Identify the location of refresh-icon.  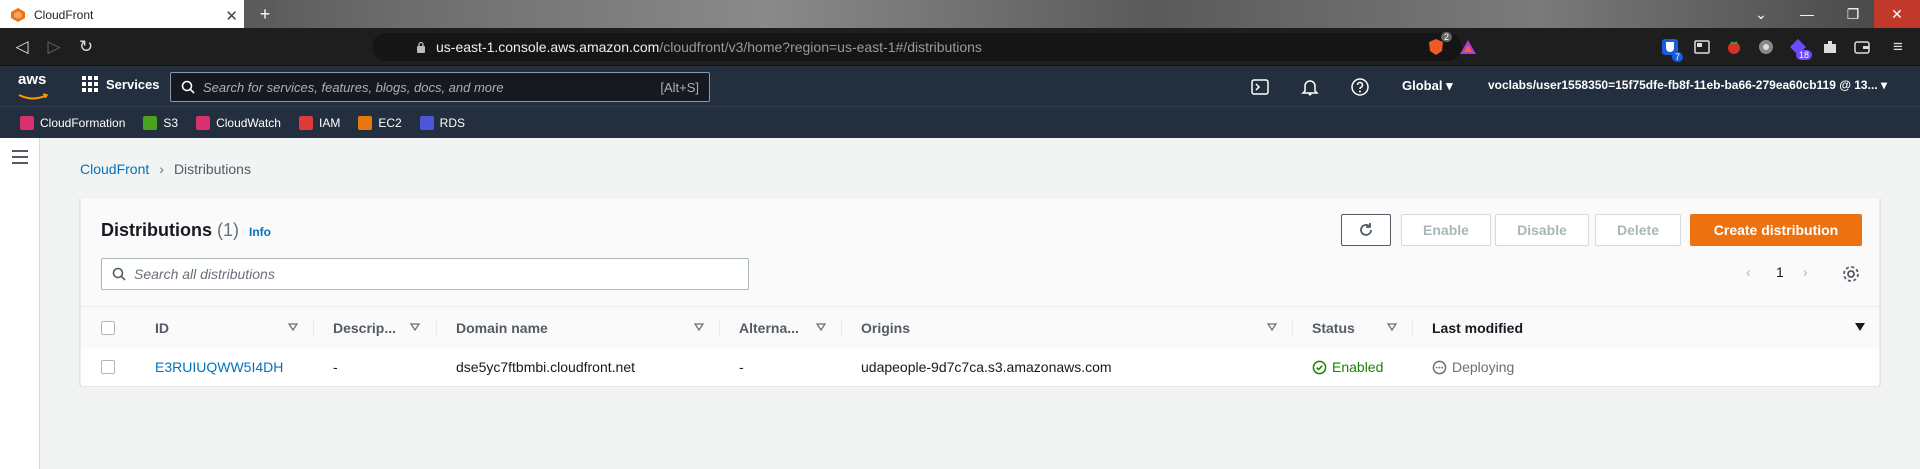
(1366, 229).